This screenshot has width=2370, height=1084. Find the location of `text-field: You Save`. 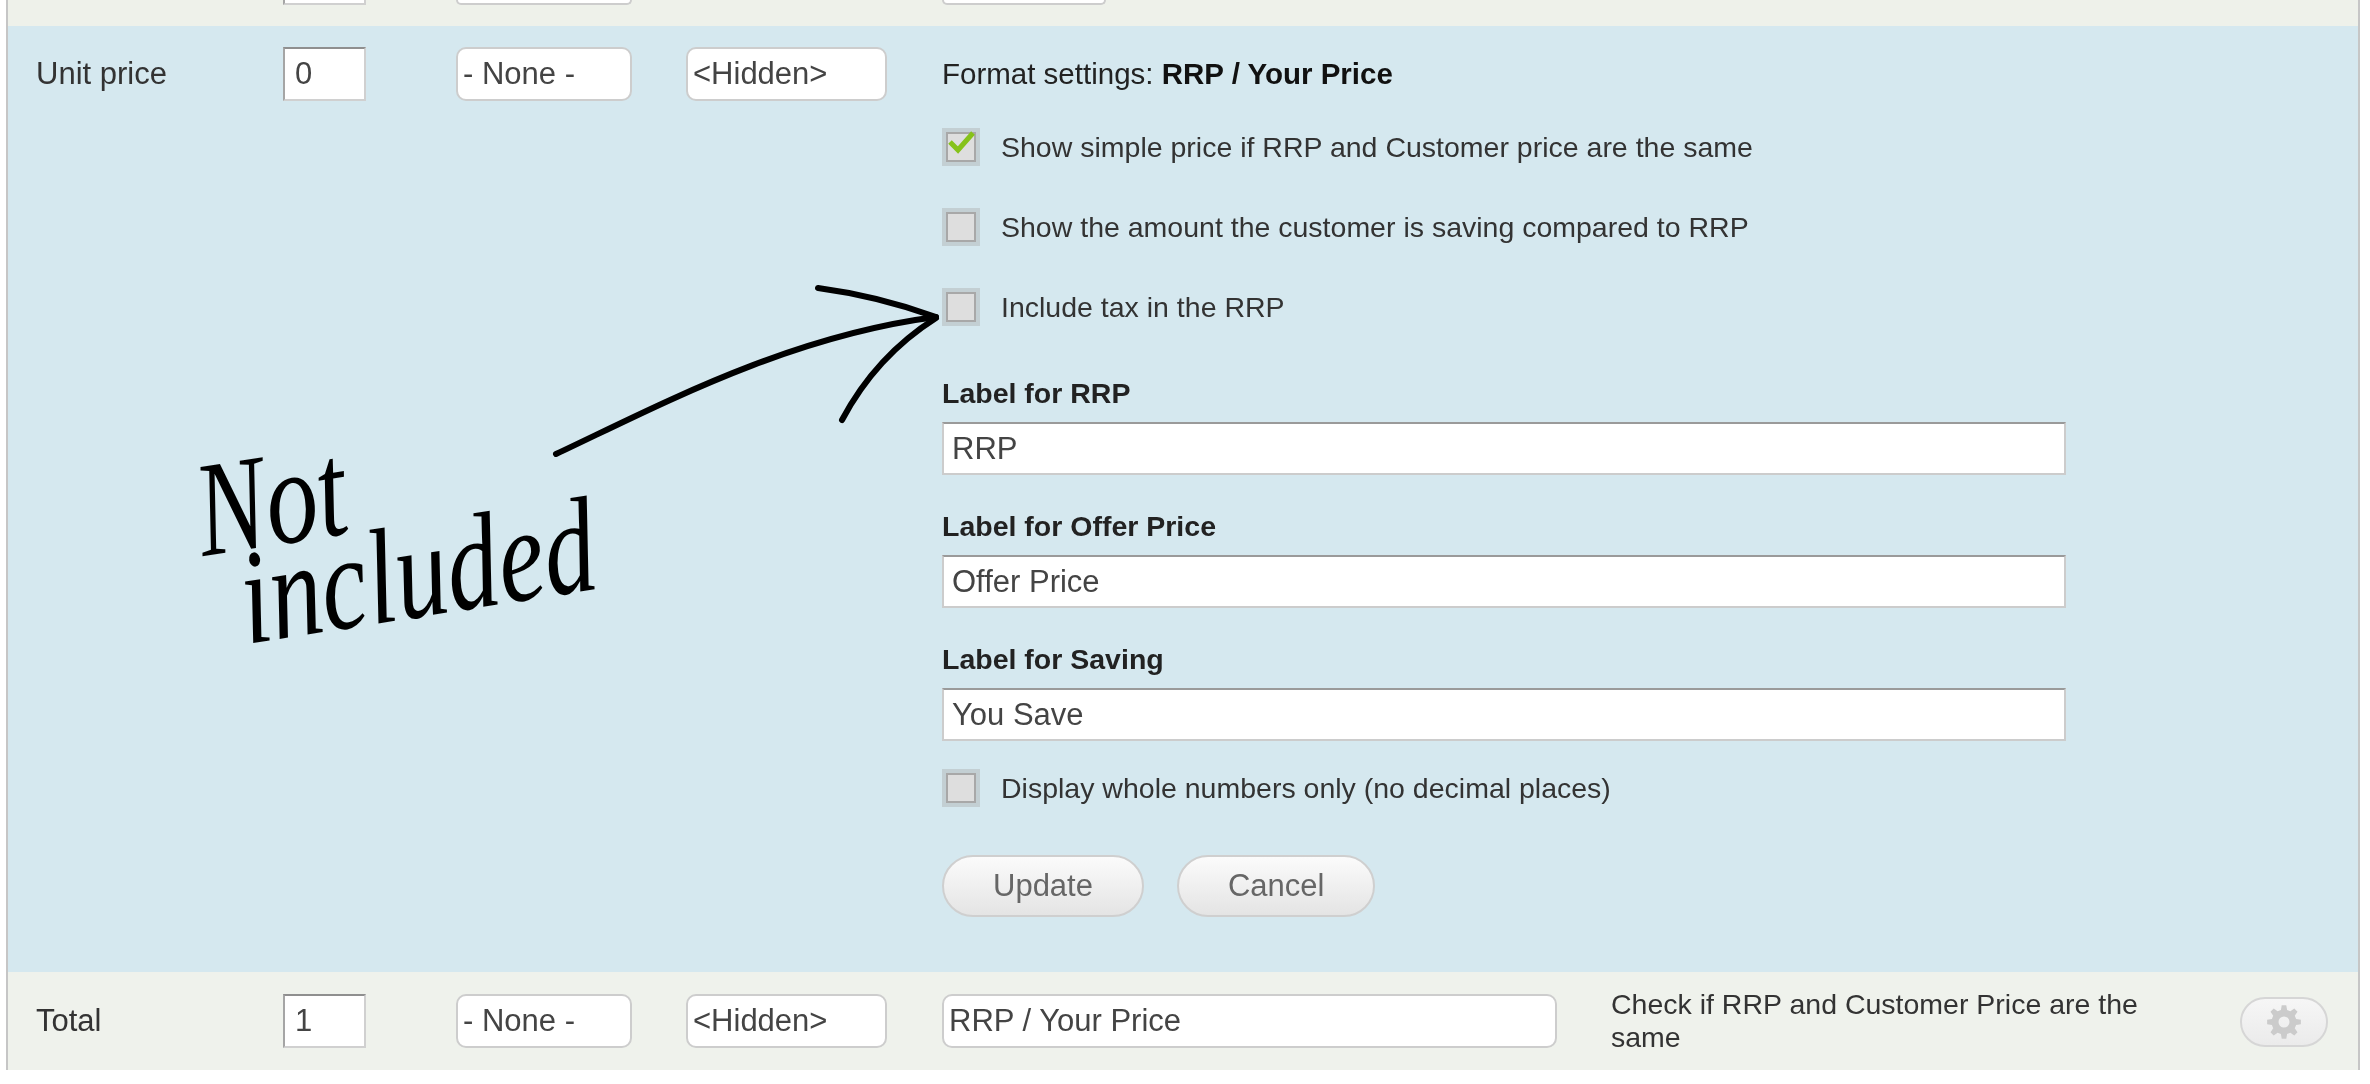

text-field: You Save is located at coordinates (1504, 714).